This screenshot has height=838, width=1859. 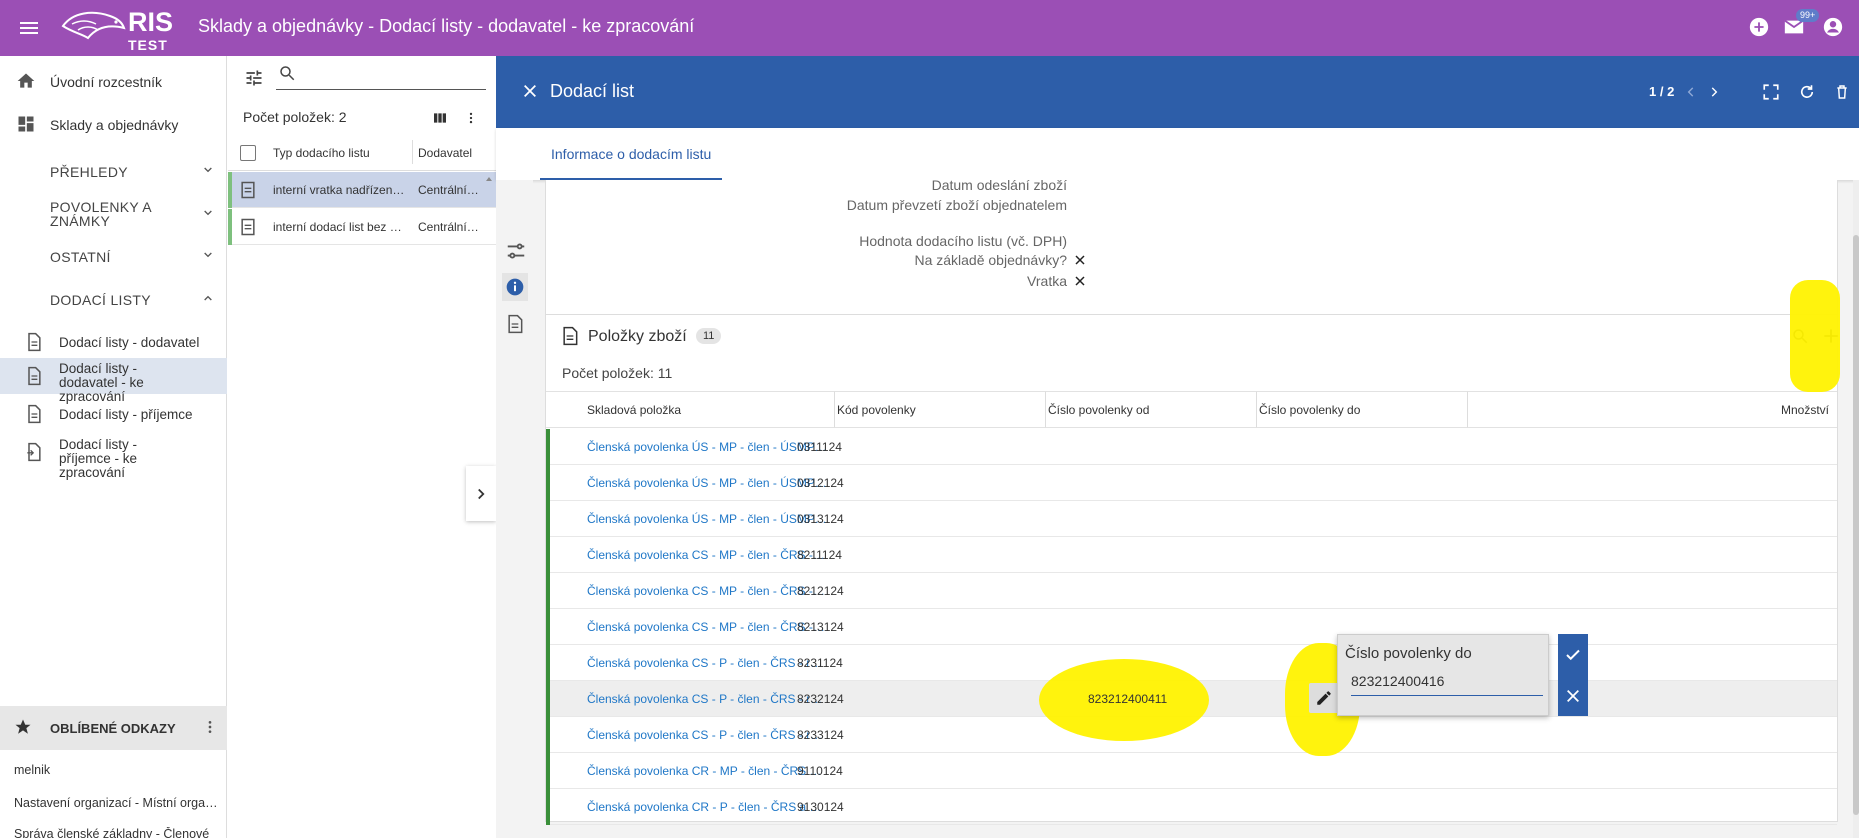 I want to click on sidebar-subitem-recipient-processing: Dodací listy - příjemce - ke zpracování, so click(x=113, y=457).